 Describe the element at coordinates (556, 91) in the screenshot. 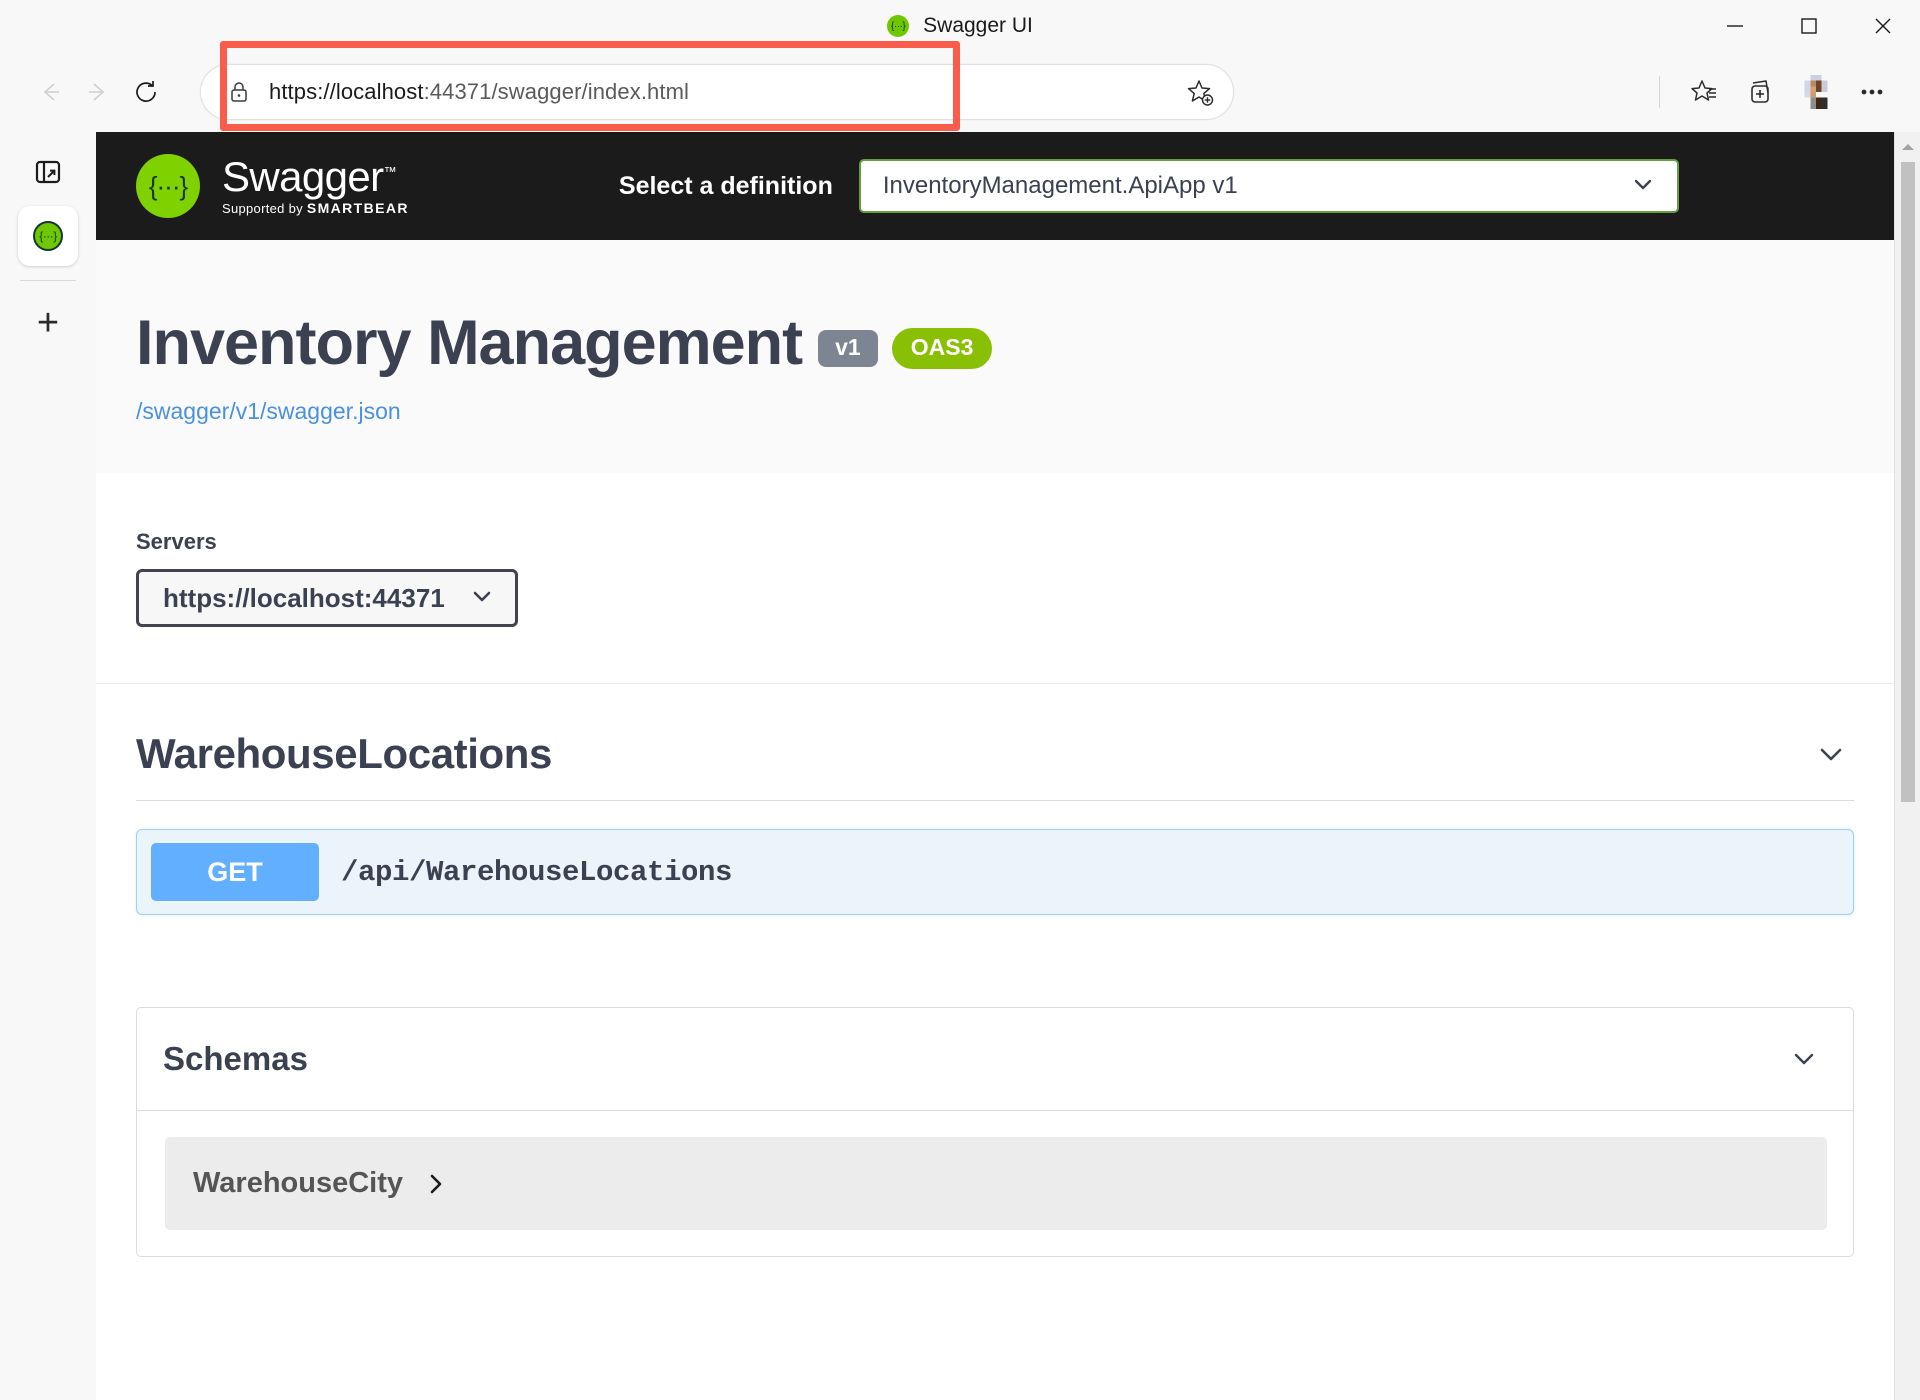

I see `url-path: :44371/swagger/index.html` at that location.